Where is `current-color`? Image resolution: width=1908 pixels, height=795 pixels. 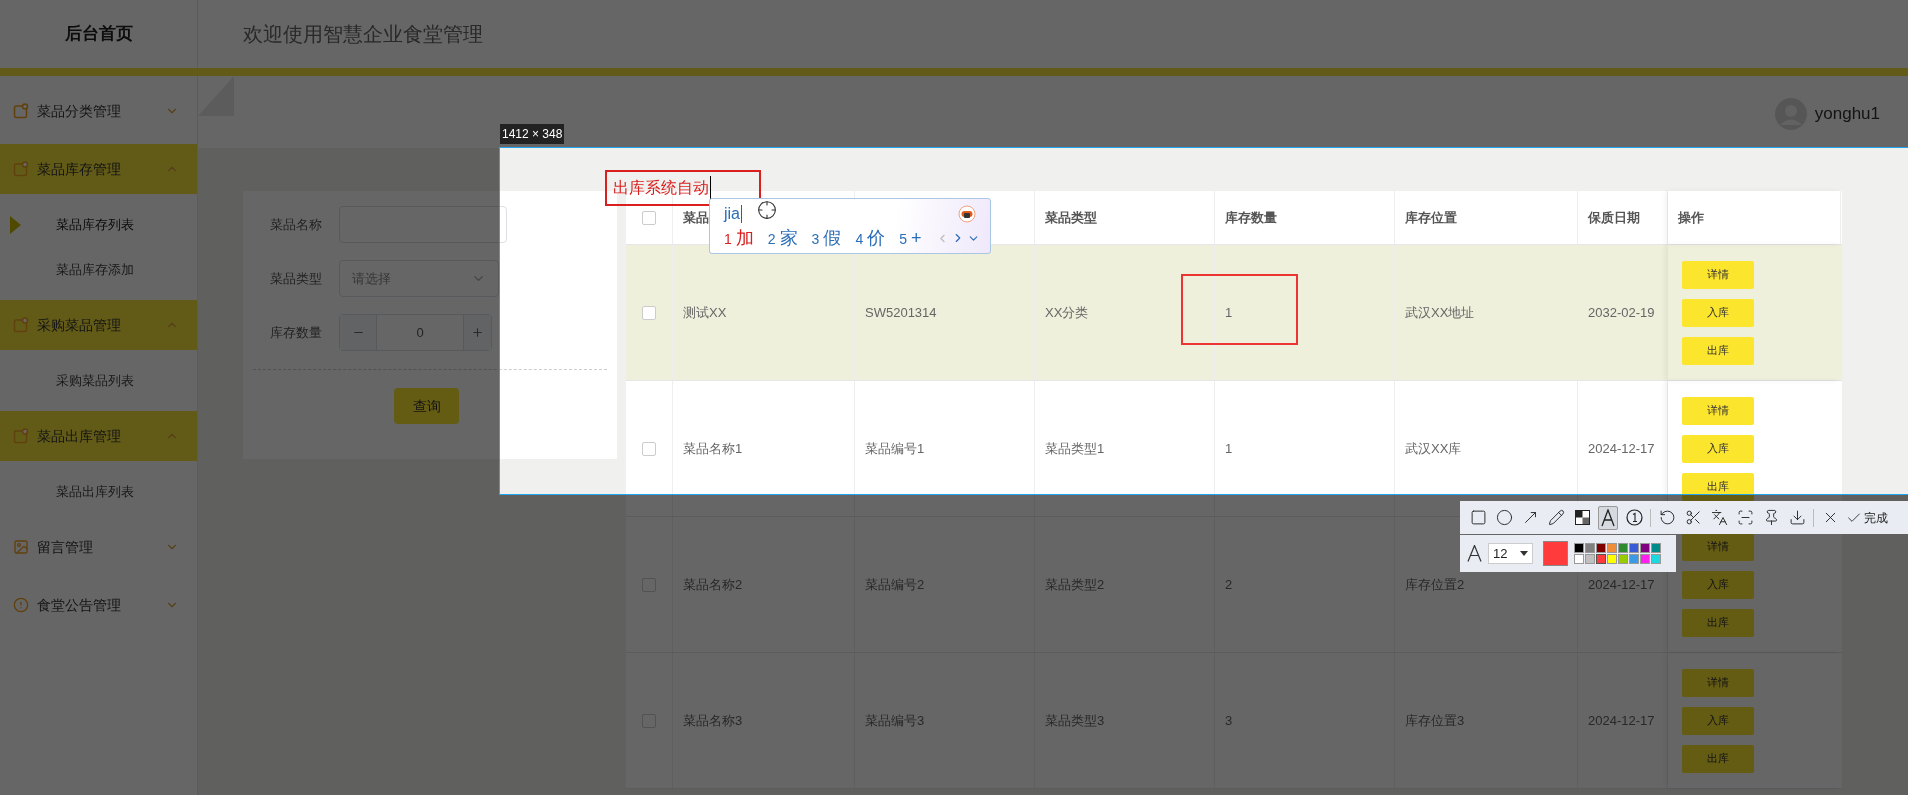
current-color is located at coordinates (1555, 553).